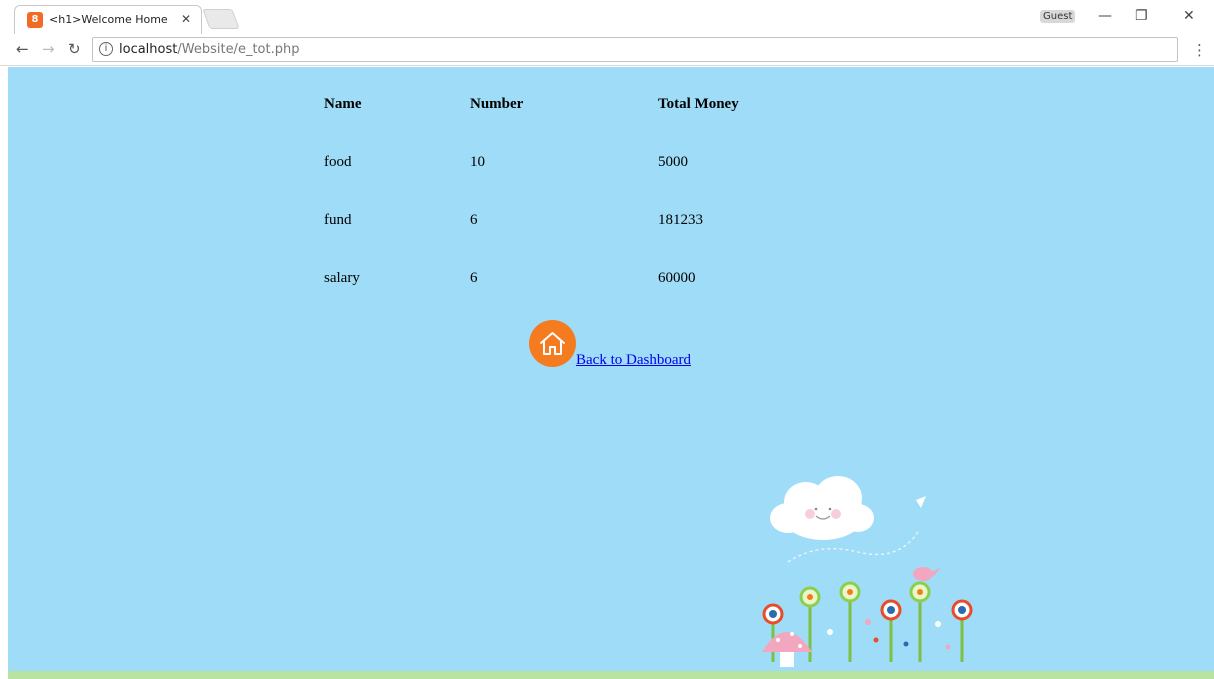 This screenshot has width=1214, height=679. Describe the element at coordinates (497, 103) in the screenshot. I see `header-number: Number` at that location.